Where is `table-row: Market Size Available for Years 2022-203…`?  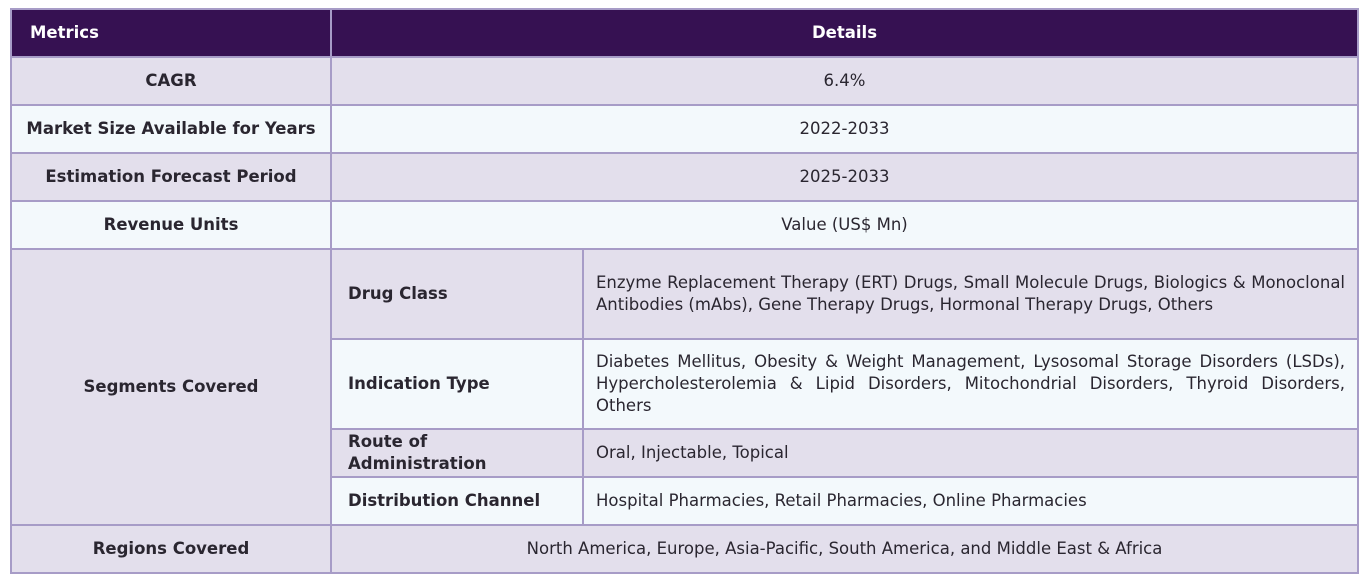
table-row: Market Size Available for Years 2022-203… is located at coordinates (685, 129).